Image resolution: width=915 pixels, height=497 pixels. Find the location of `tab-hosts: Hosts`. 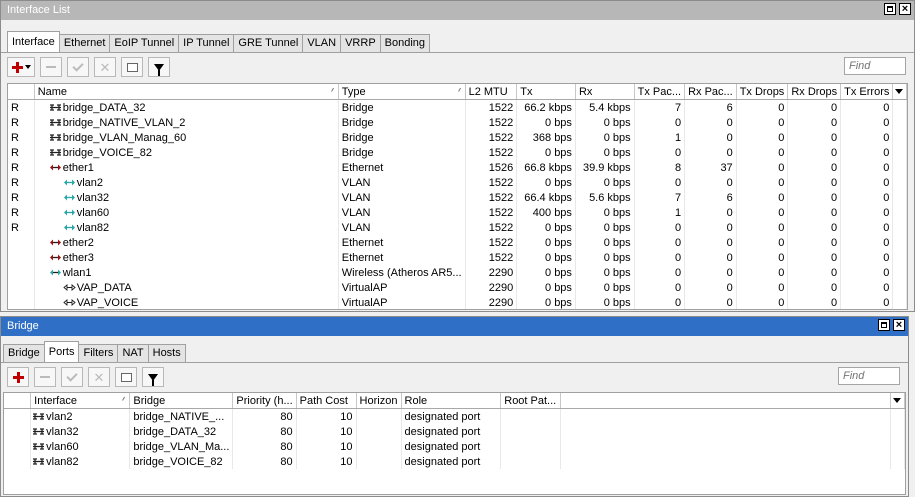

tab-hosts: Hosts is located at coordinates (166, 353).